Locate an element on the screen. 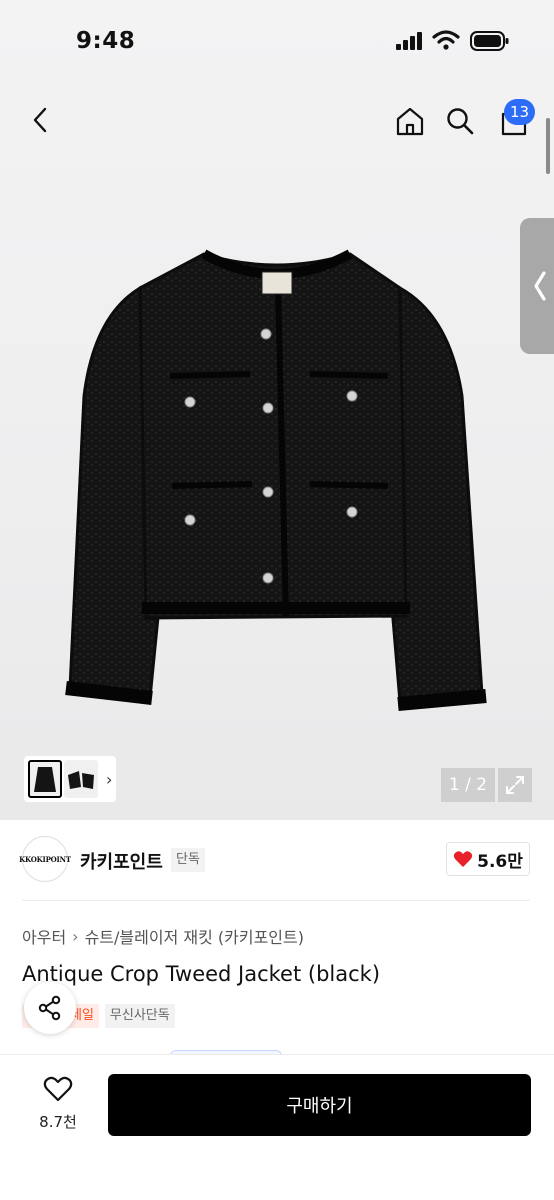  signal-icon is located at coordinates (409, 41).